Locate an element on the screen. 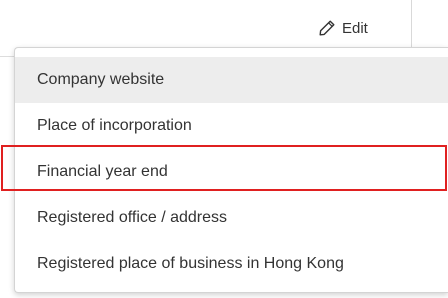  menu-item-financial-year-end: Financial year end is located at coordinates (231, 172).